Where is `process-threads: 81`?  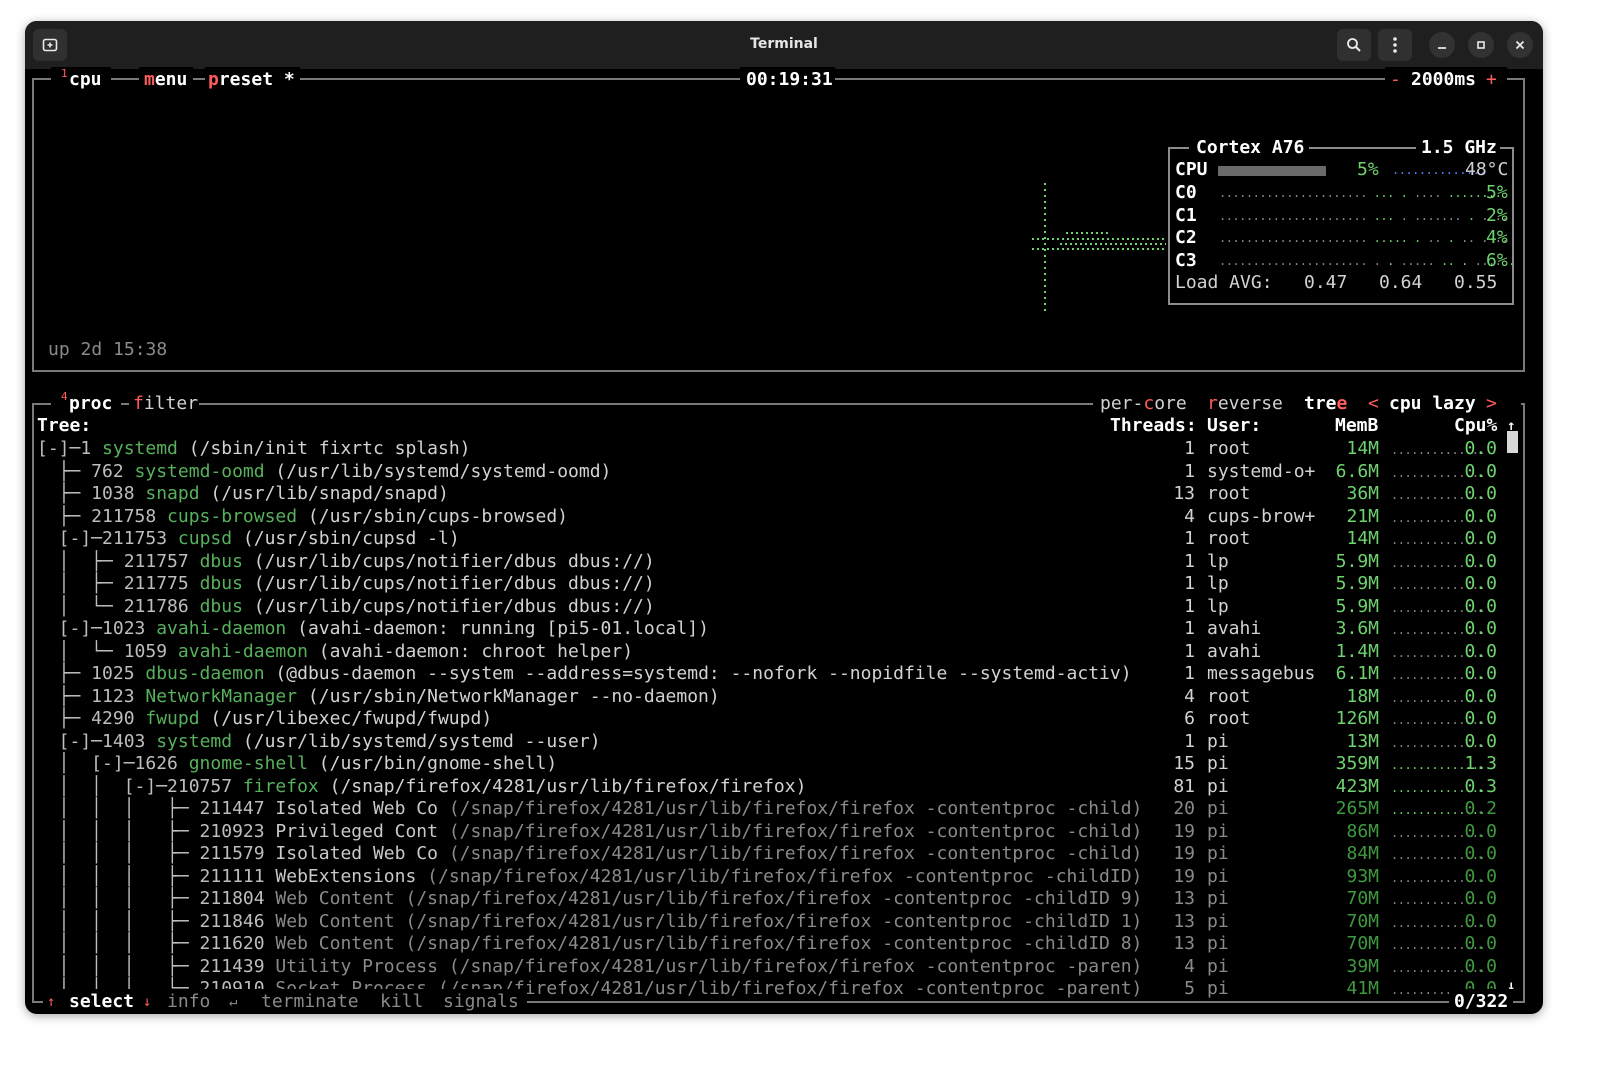
process-threads: 81 is located at coordinates (1184, 786).